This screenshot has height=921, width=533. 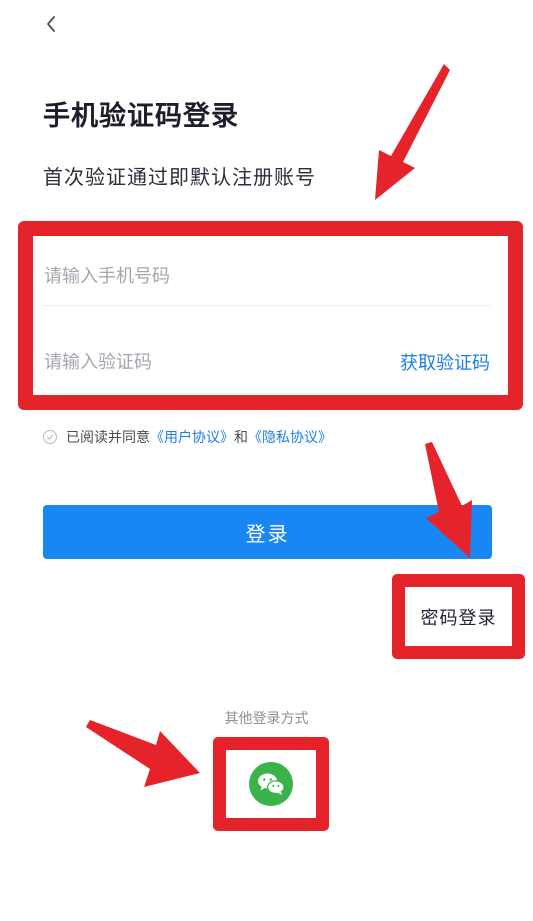 I want to click on agreement-row: 已阅读并同意 《用户协议》 和 《隐私协议》, so click(x=187, y=437).